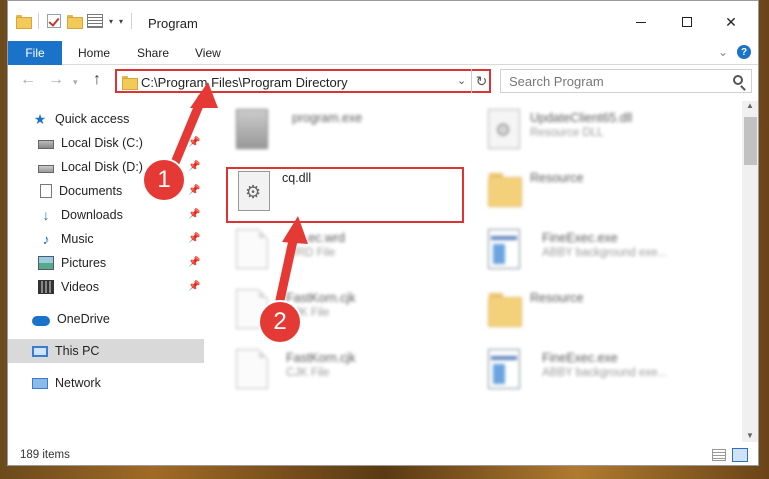 The height and width of the screenshot is (479, 769). Describe the element at coordinates (153, 53) in the screenshot. I see `tab-share: Share` at that location.